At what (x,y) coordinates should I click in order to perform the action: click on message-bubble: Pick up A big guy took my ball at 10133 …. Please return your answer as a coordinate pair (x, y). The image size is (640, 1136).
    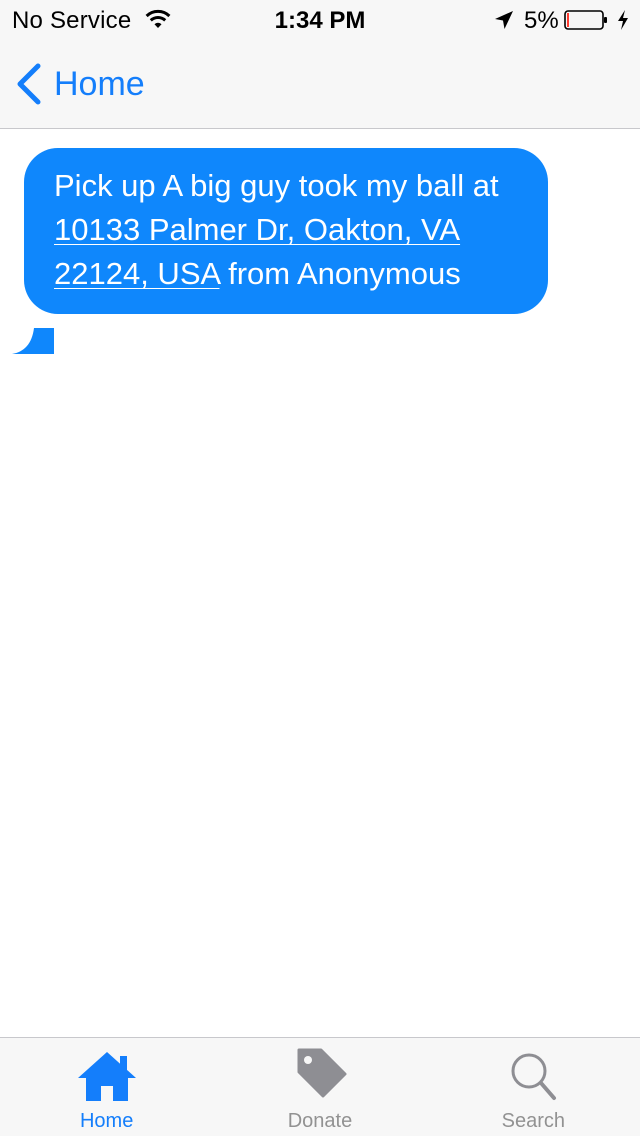
    Looking at the image, I should click on (286, 231).